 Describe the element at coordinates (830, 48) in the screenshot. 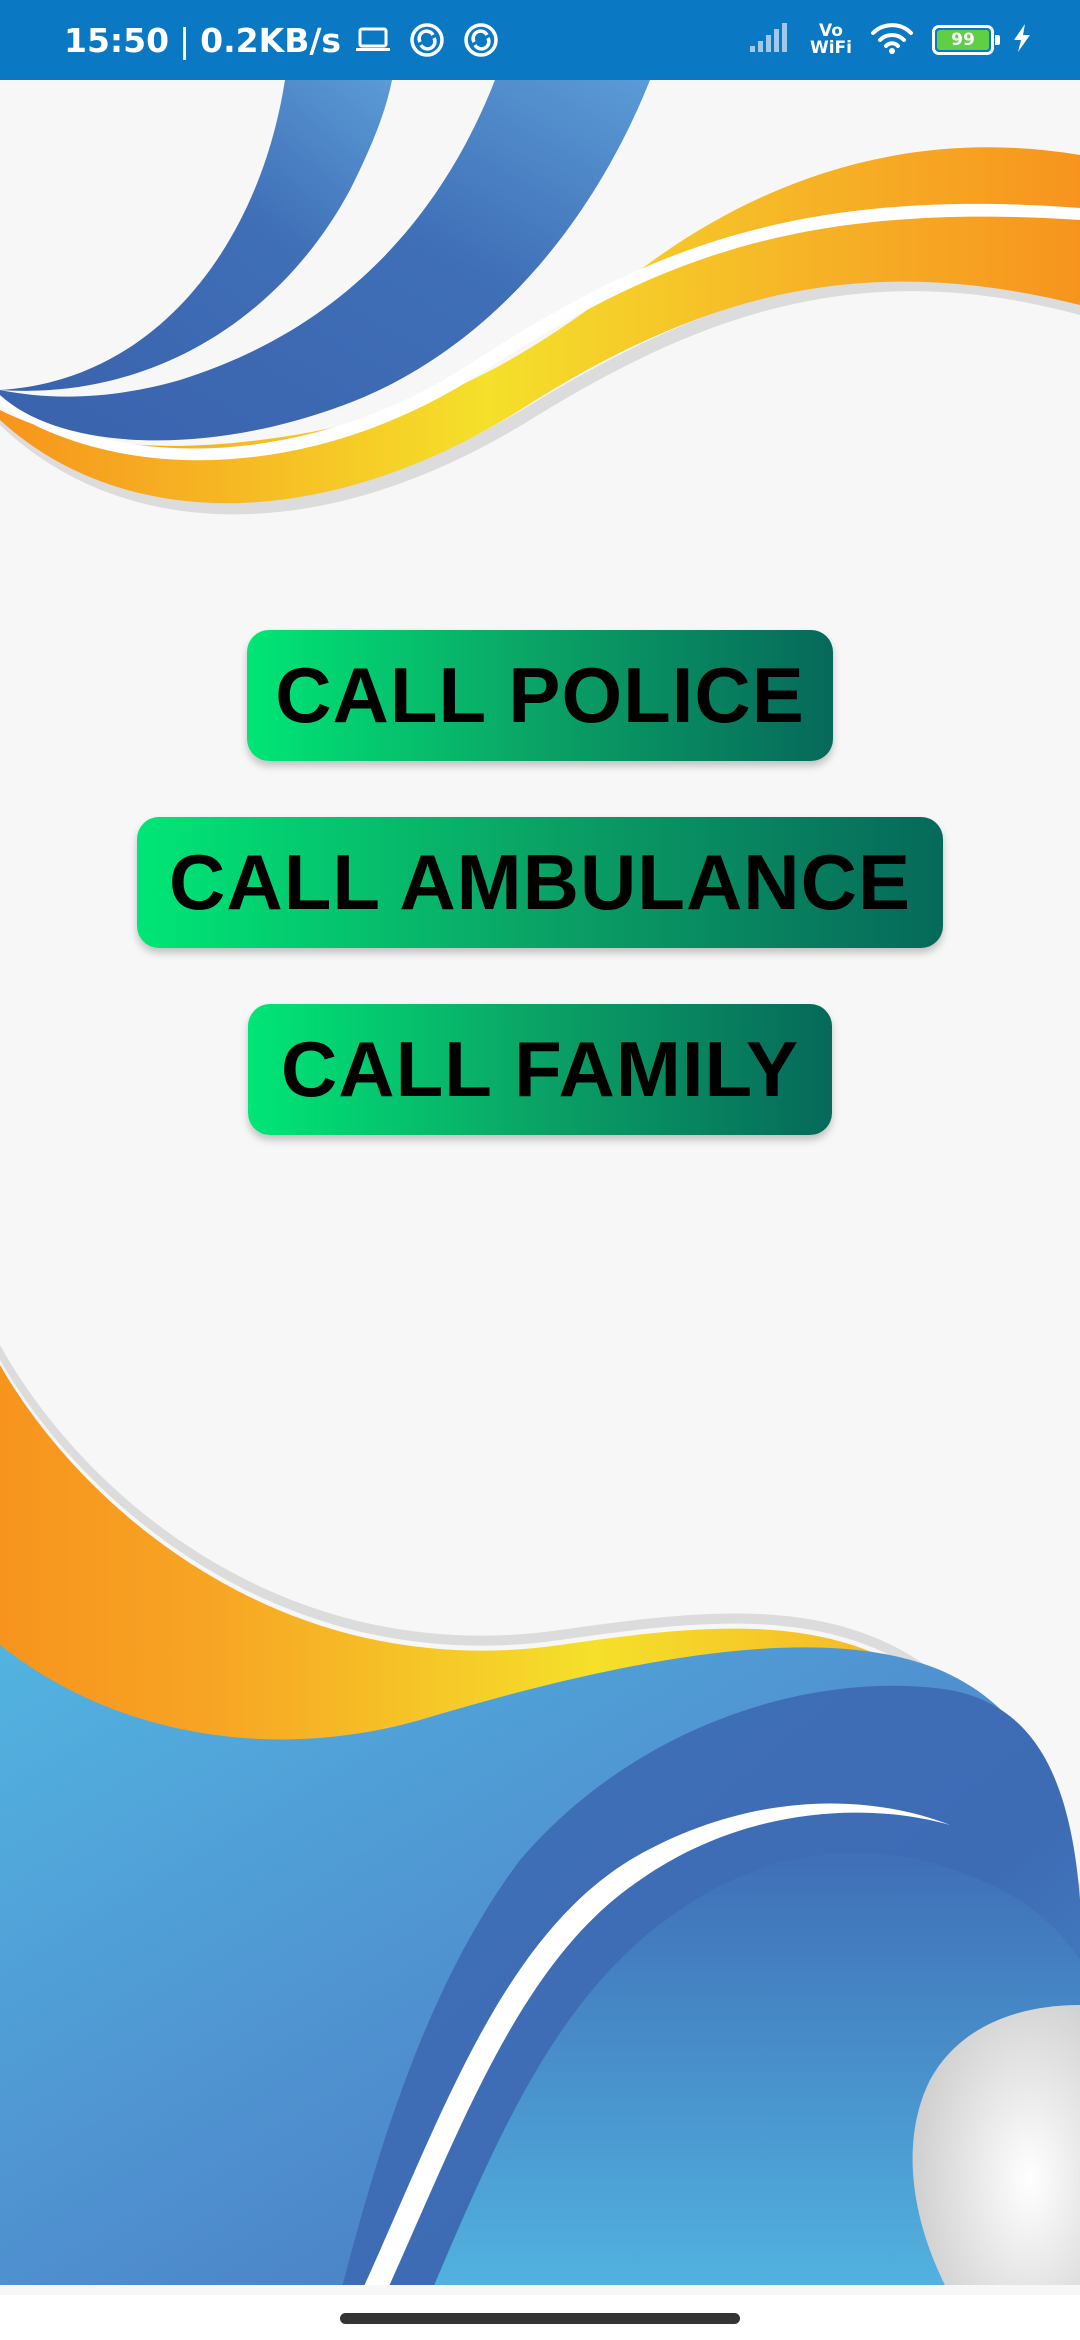

I see `vowifi-bottom-label: WiFi` at that location.